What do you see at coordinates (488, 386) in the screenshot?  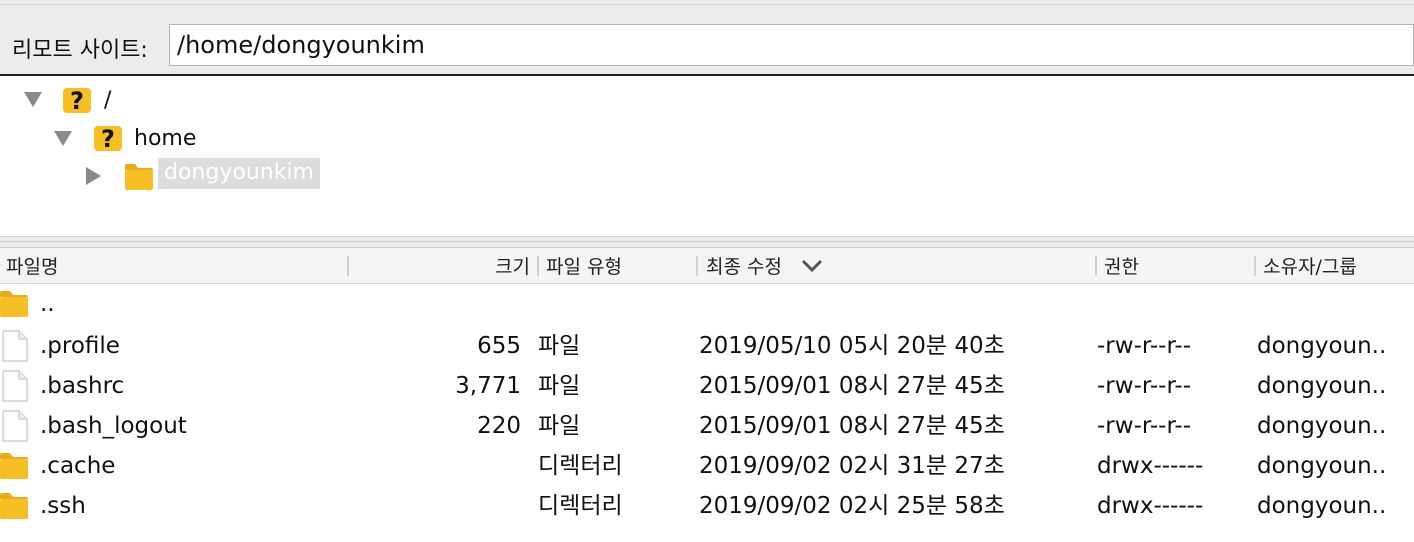 I see `file-size: 3,771` at bounding box center [488, 386].